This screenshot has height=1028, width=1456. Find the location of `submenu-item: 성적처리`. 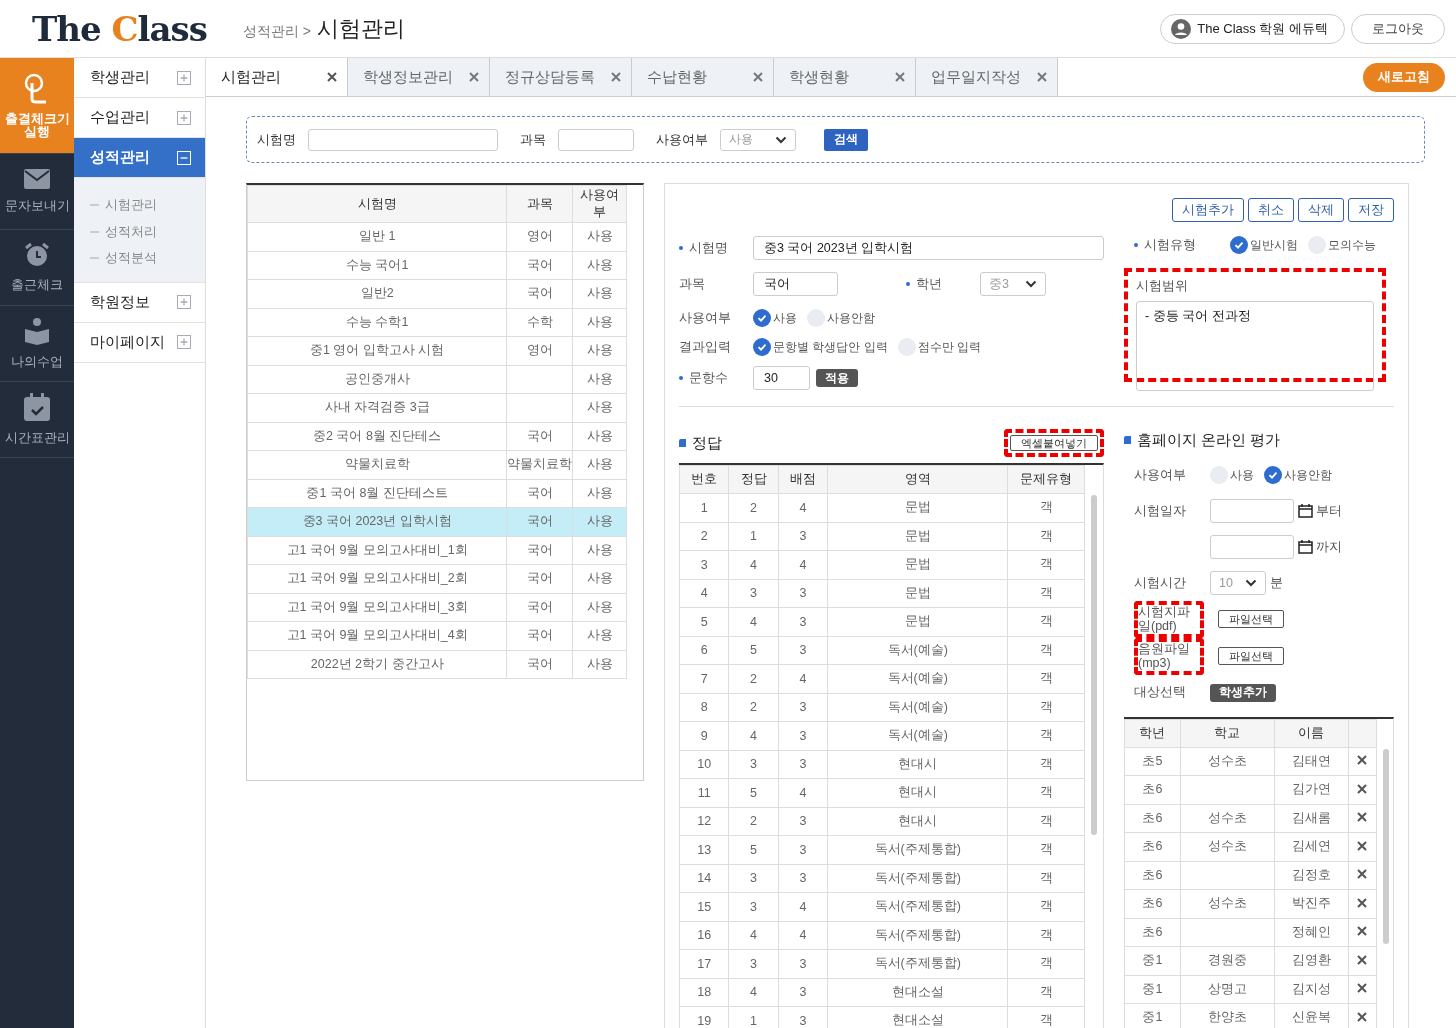

submenu-item: 성적처리 is located at coordinates (131, 231).